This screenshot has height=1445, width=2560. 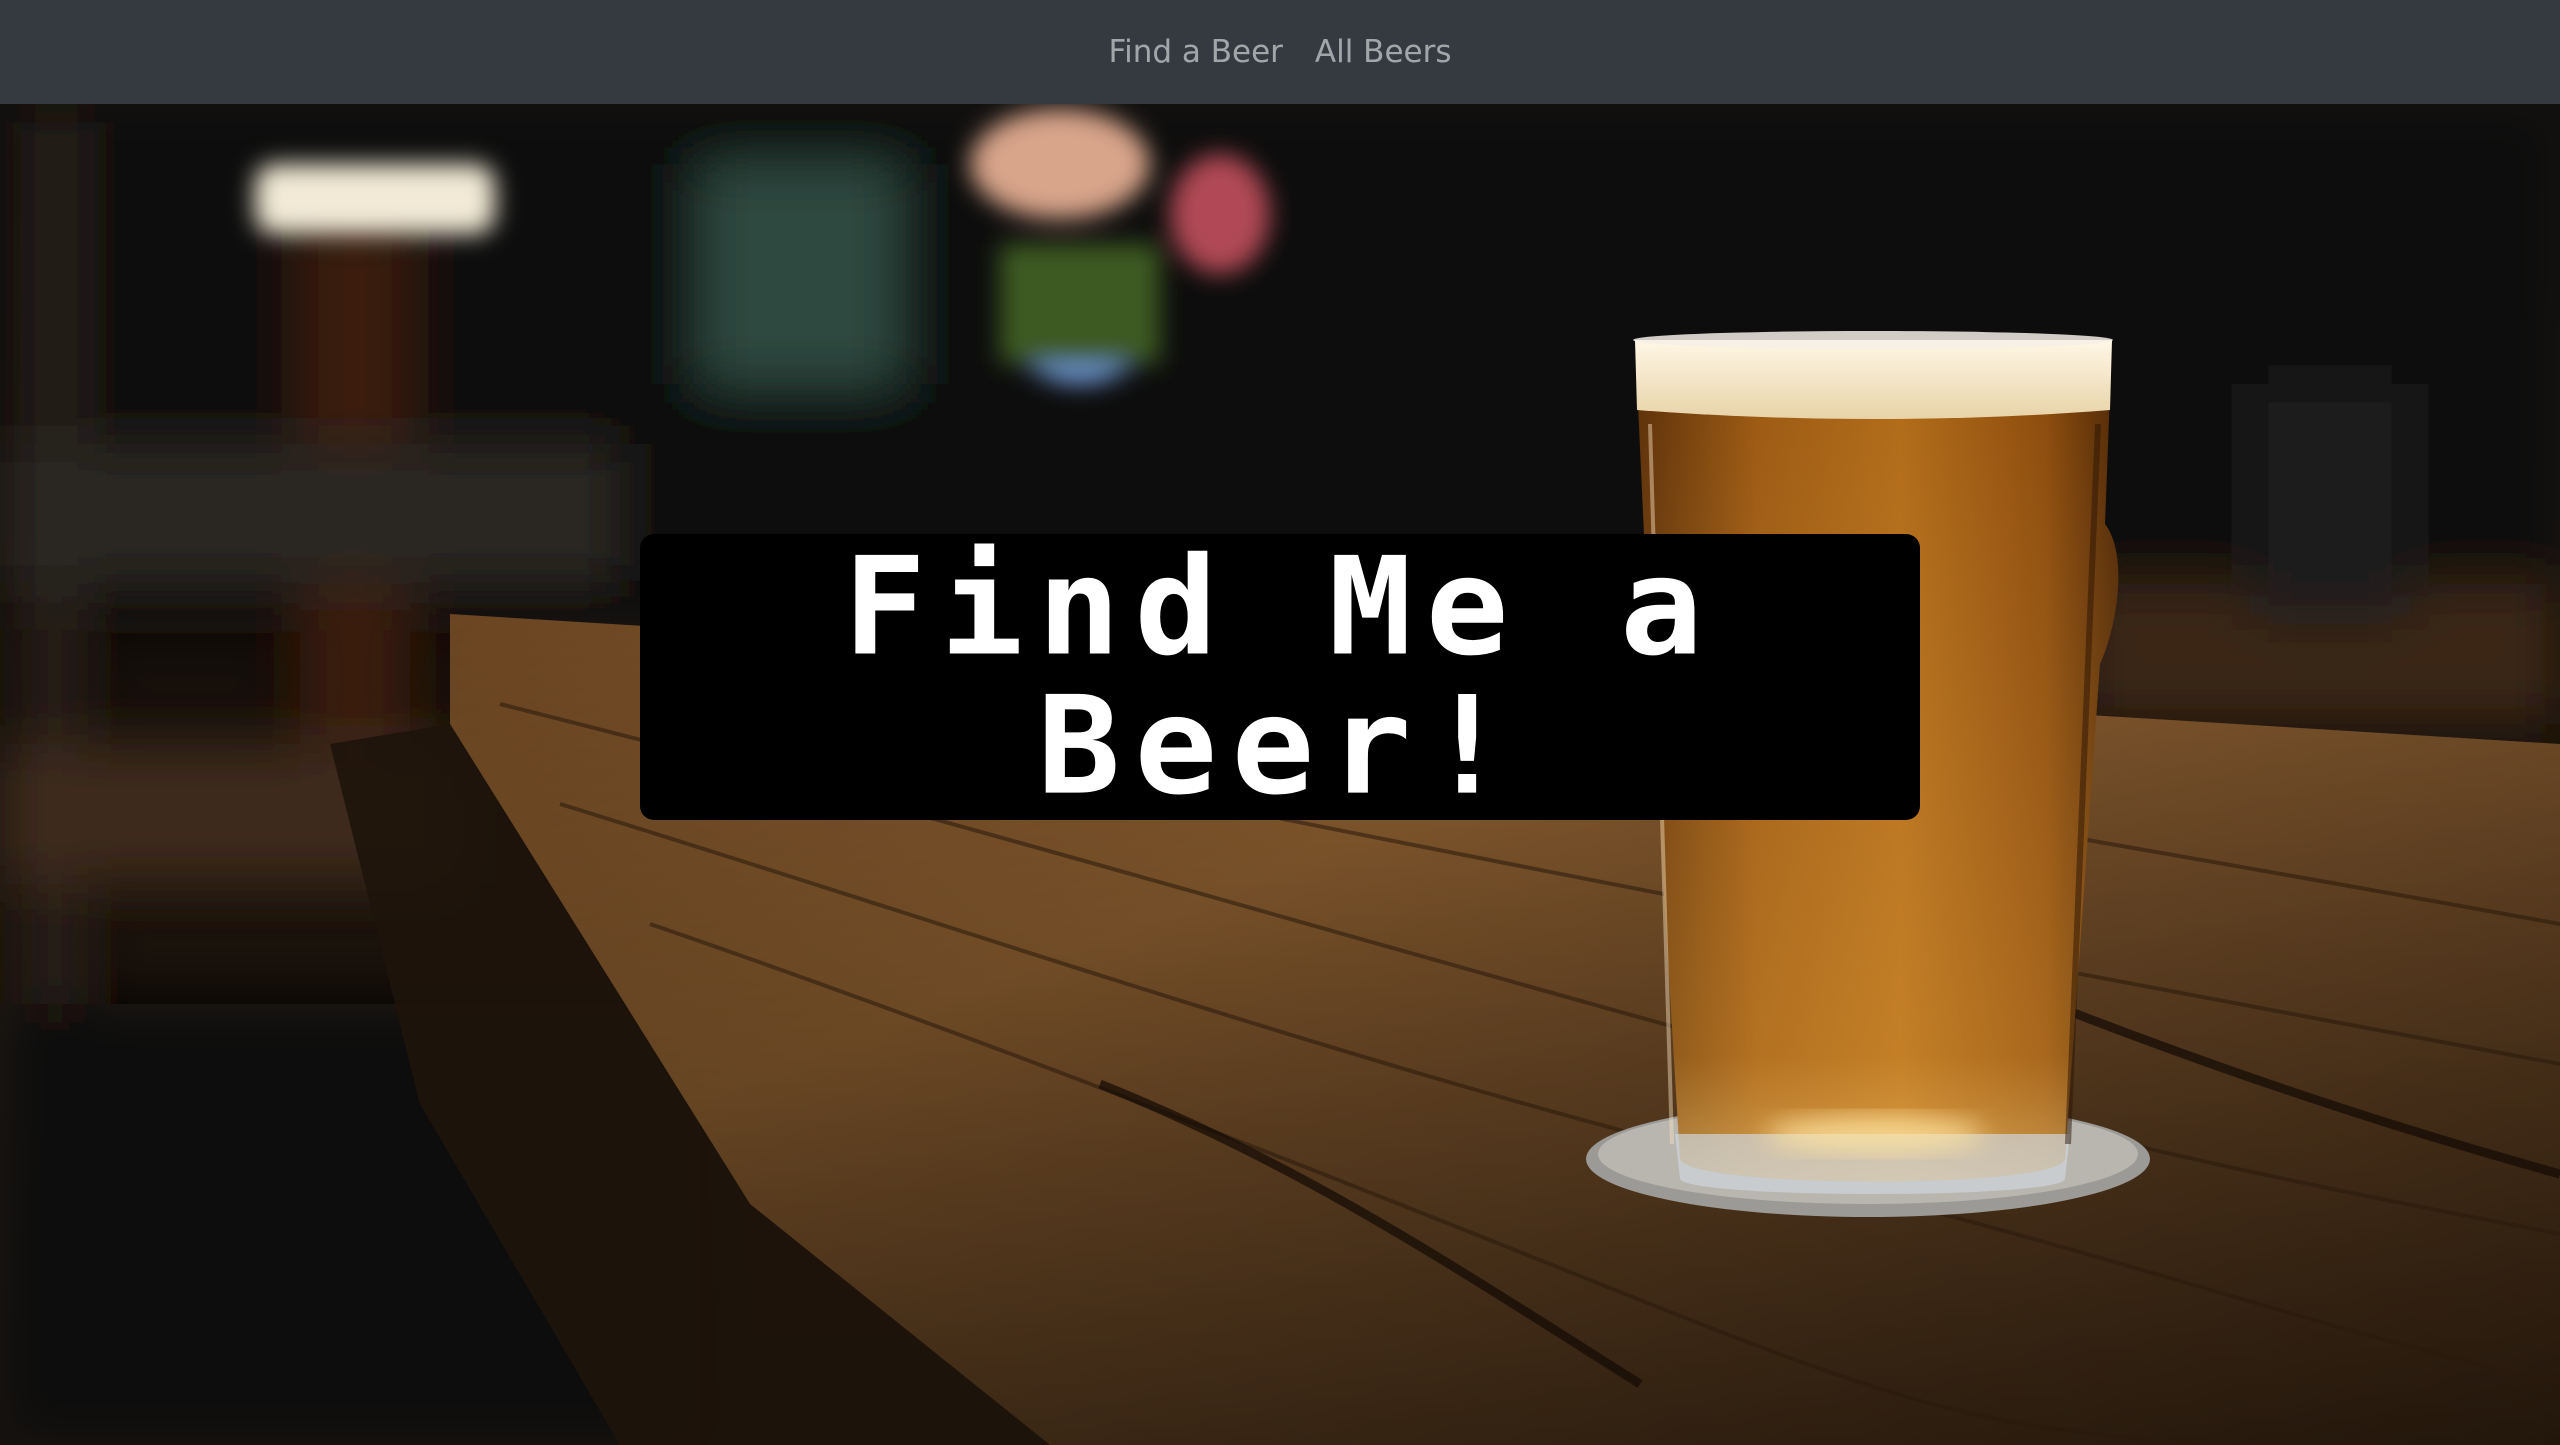 What do you see at coordinates (1383, 52) in the screenshot?
I see `nav-link-all-beers: All Beers` at bounding box center [1383, 52].